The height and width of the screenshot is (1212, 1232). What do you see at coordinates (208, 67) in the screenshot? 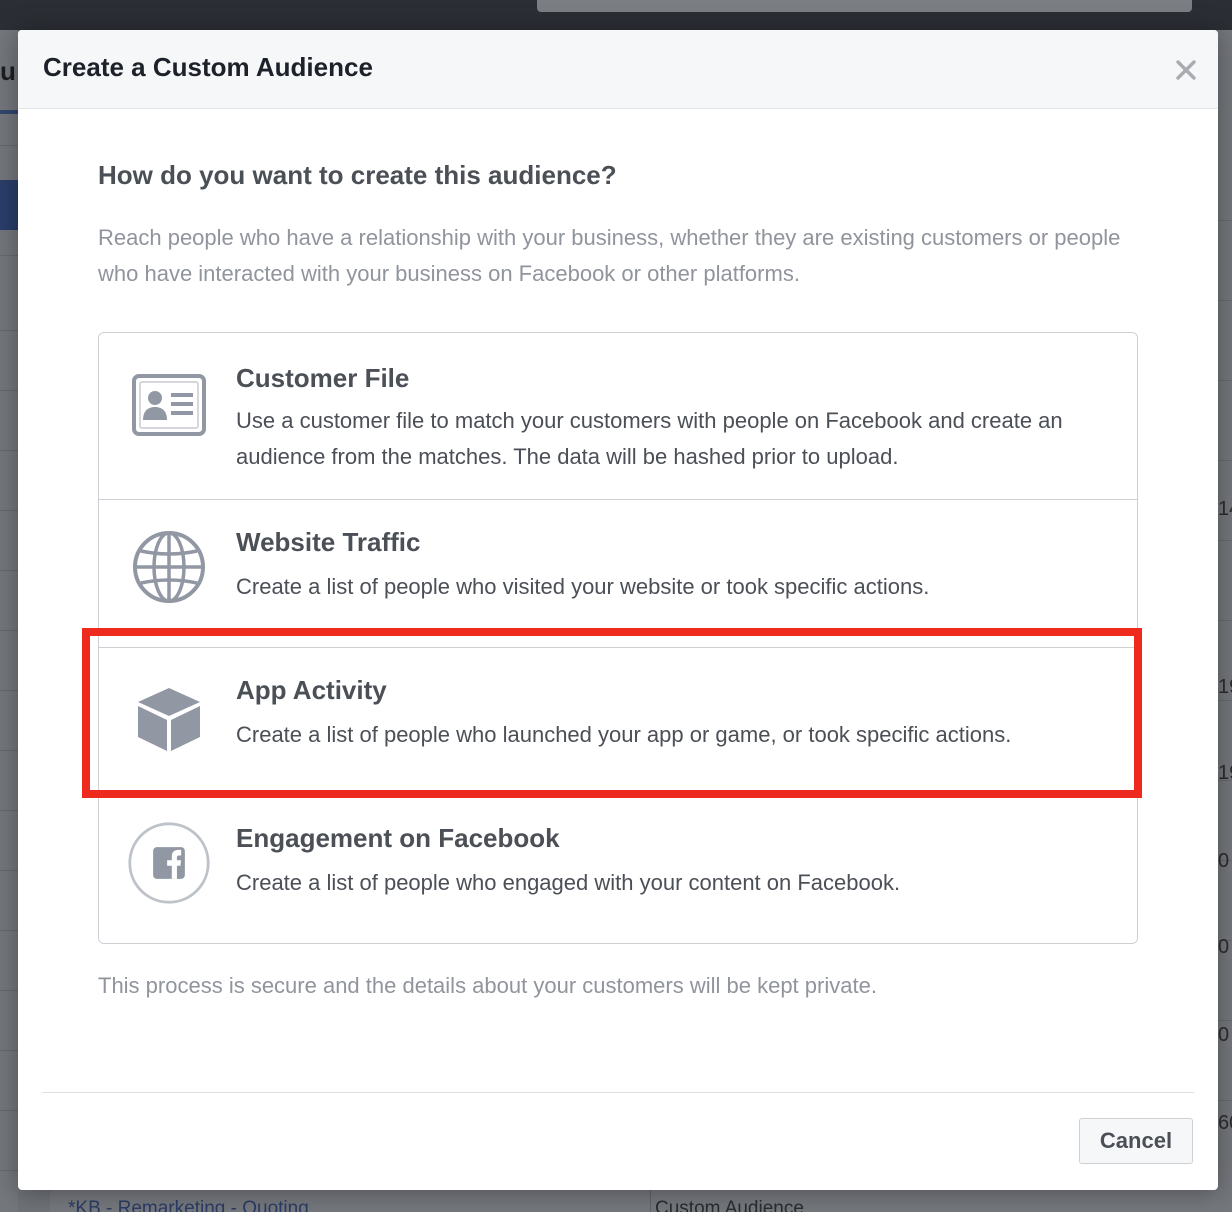
I see `dialog-title: Create a Custom Audience` at bounding box center [208, 67].